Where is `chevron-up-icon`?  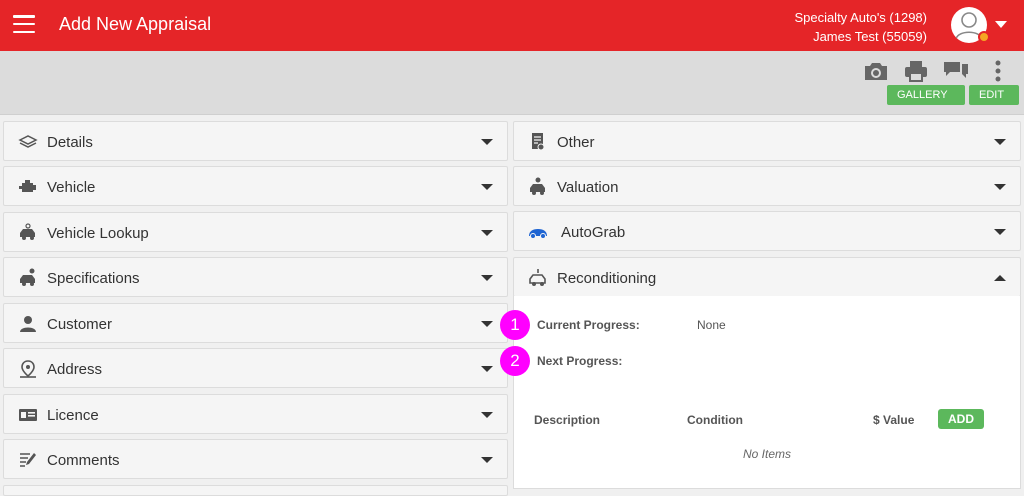
chevron-up-icon is located at coordinates (1000, 278).